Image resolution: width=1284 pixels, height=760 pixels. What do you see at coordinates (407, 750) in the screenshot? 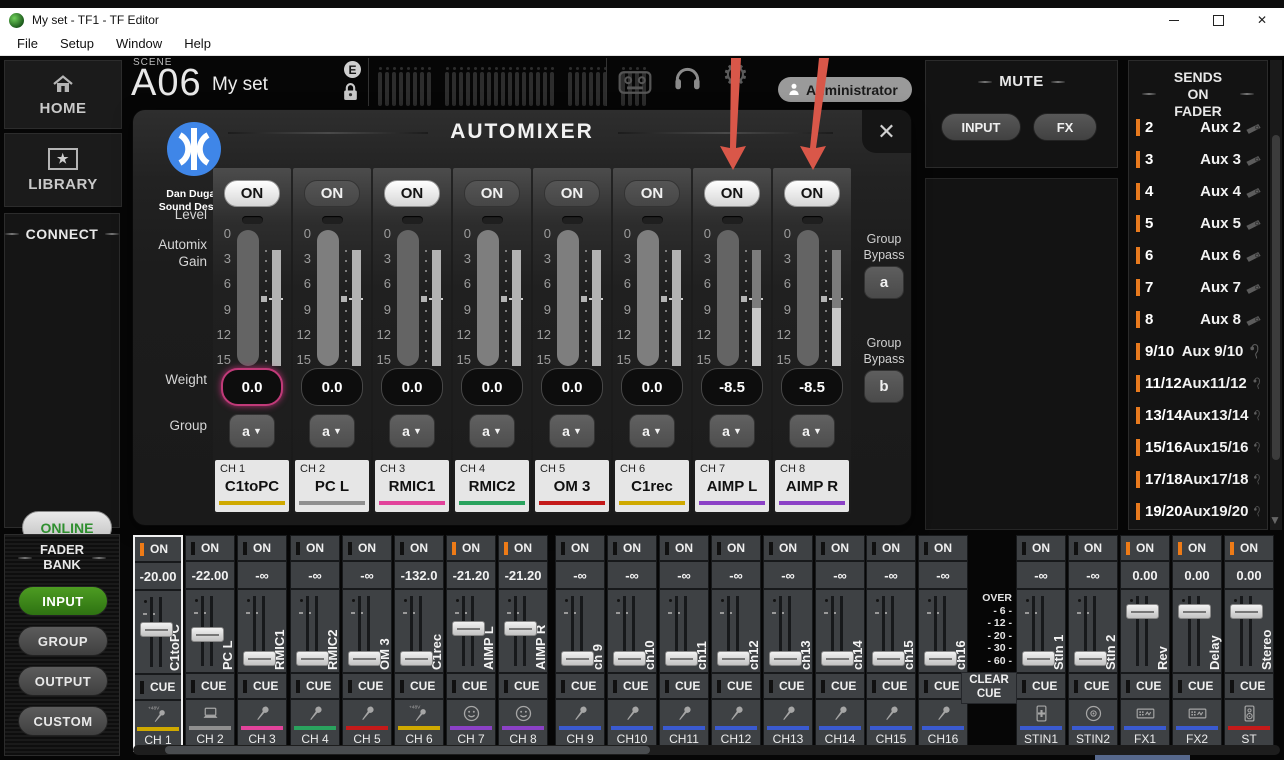
I see `strips-scrollbar-thumb` at bounding box center [407, 750].